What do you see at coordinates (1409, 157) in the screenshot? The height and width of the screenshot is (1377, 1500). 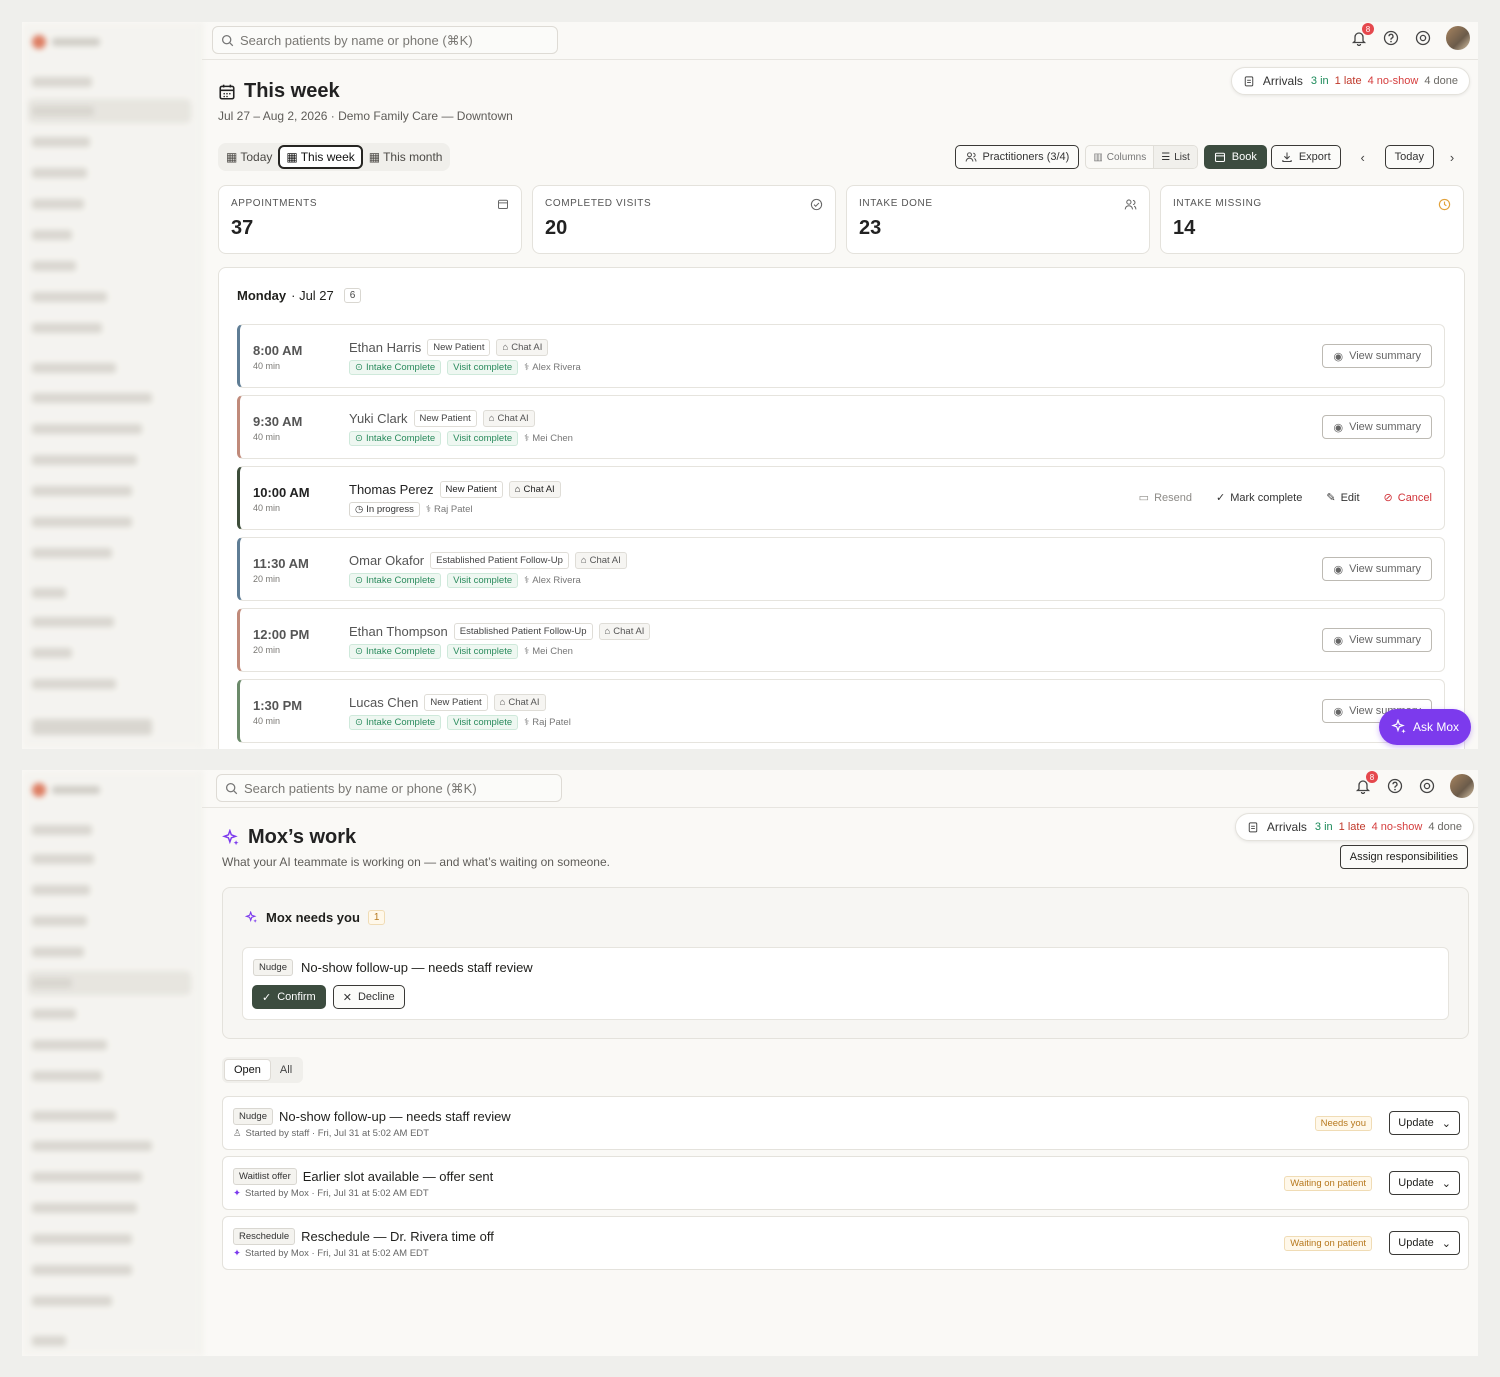 I see `today-button: Today` at bounding box center [1409, 157].